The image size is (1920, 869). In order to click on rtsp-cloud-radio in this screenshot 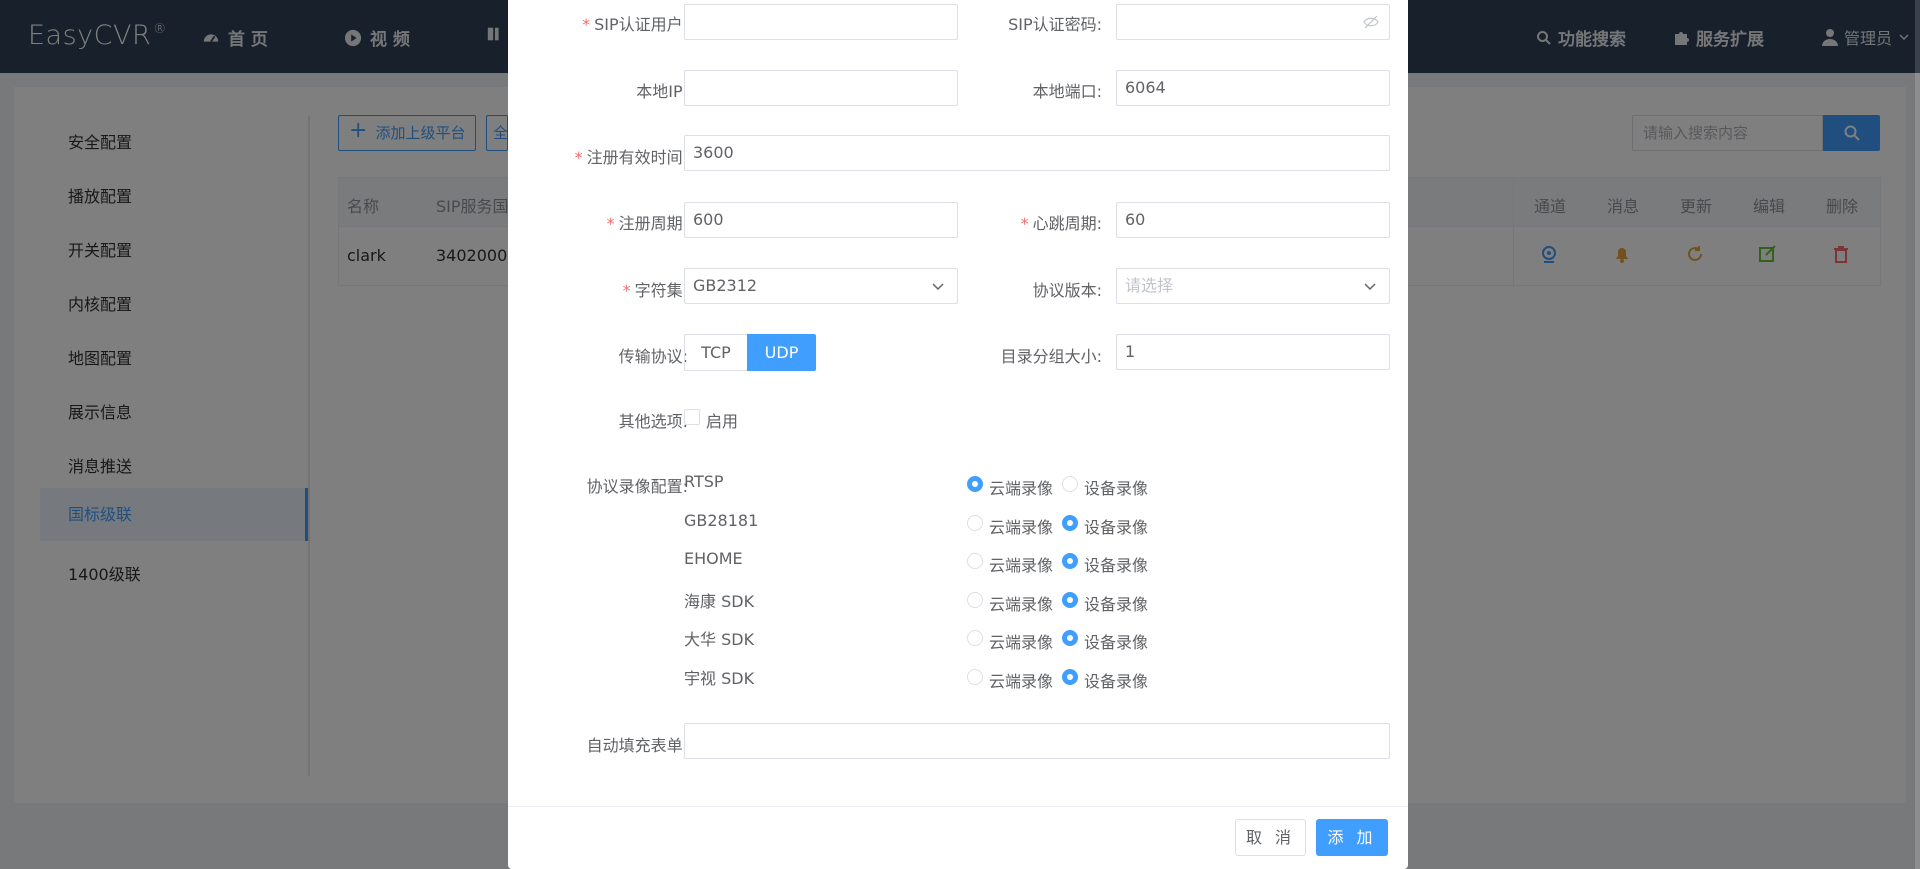, I will do `click(975, 484)`.